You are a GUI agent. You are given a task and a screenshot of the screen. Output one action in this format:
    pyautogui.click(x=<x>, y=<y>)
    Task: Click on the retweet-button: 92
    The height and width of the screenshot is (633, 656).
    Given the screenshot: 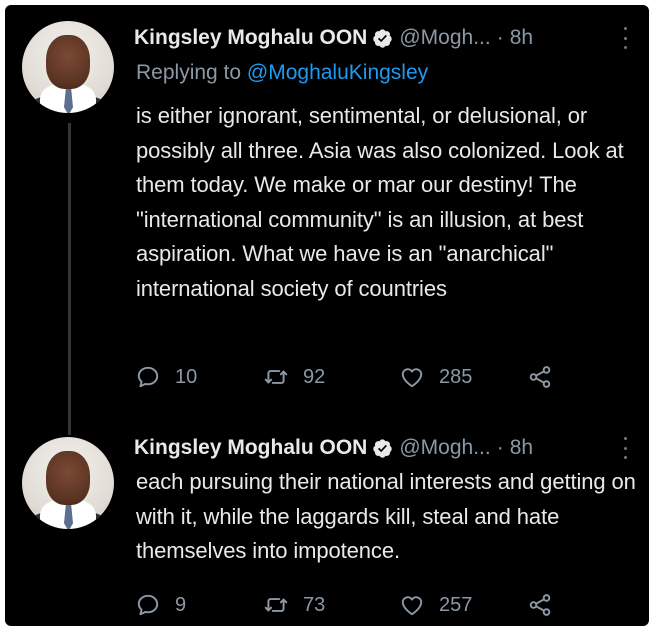 What is the action you would take?
    pyautogui.click(x=294, y=377)
    